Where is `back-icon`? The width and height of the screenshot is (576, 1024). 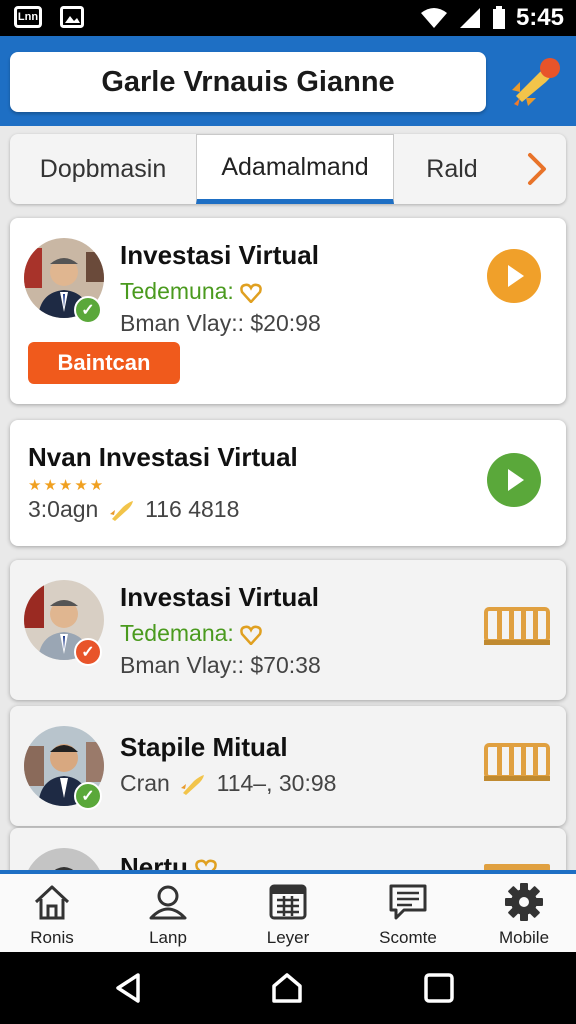 back-icon is located at coordinates (129, 988).